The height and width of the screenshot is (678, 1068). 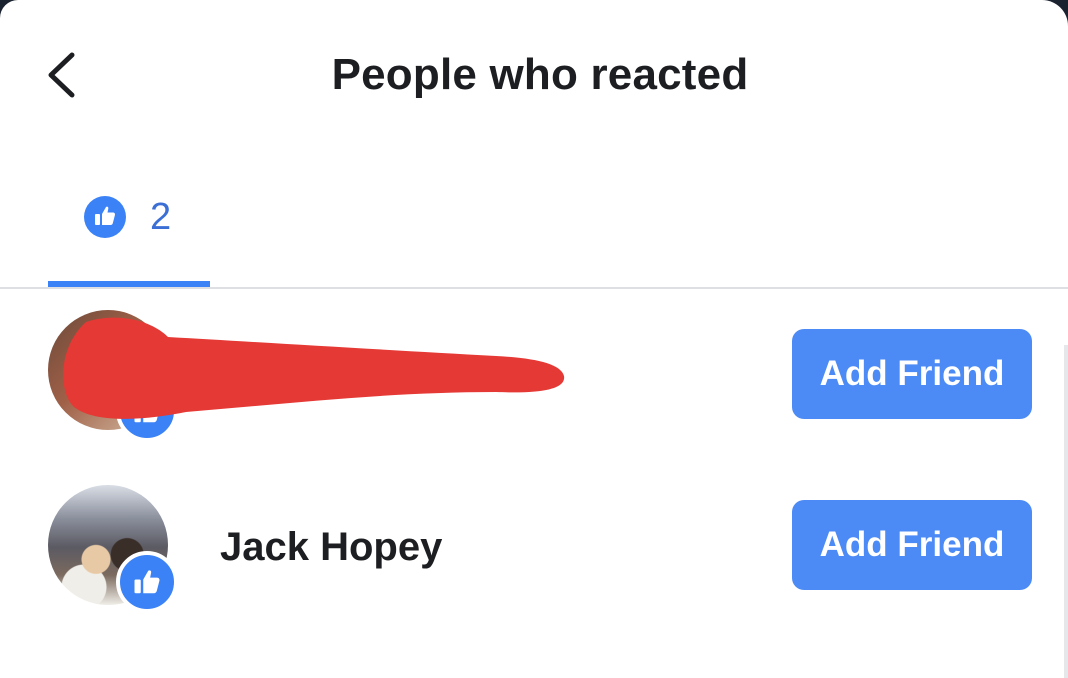 I want to click on redaction-scribble, so click(x=314, y=368).